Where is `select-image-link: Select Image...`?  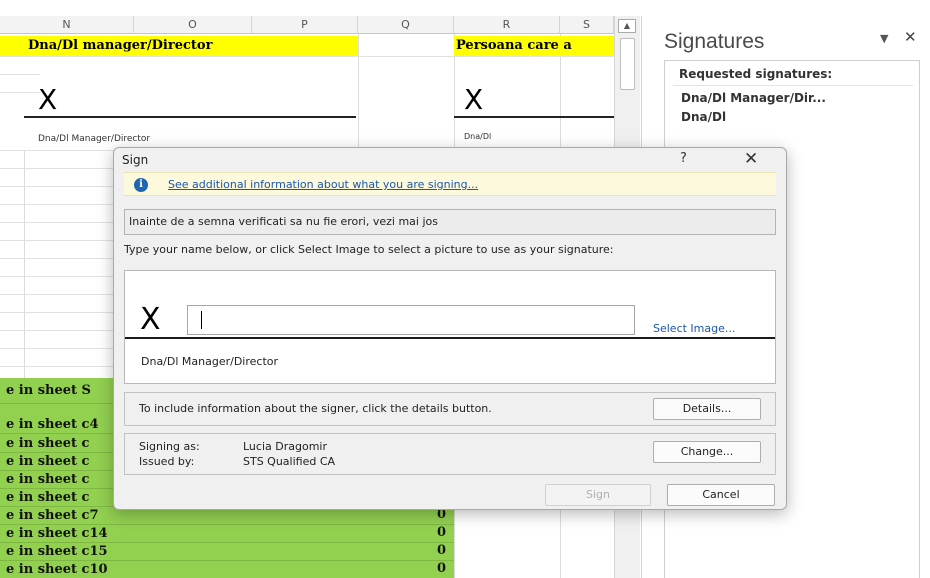 select-image-link: Select Image... is located at coordinates (694, 328).